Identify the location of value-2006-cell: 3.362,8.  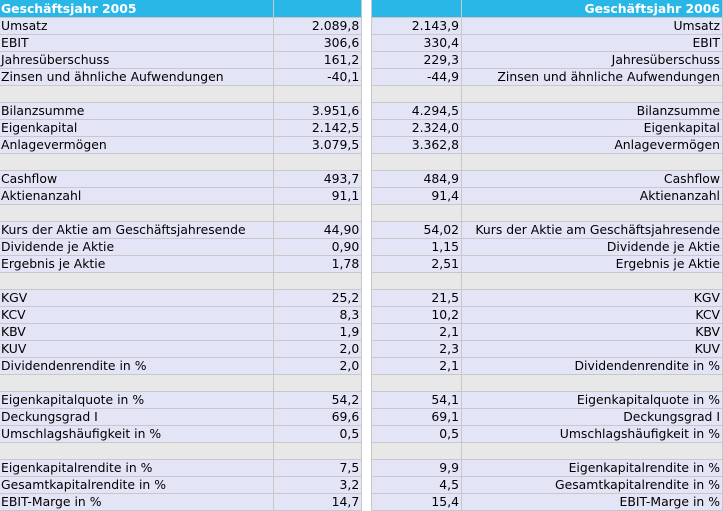
(417, 145).